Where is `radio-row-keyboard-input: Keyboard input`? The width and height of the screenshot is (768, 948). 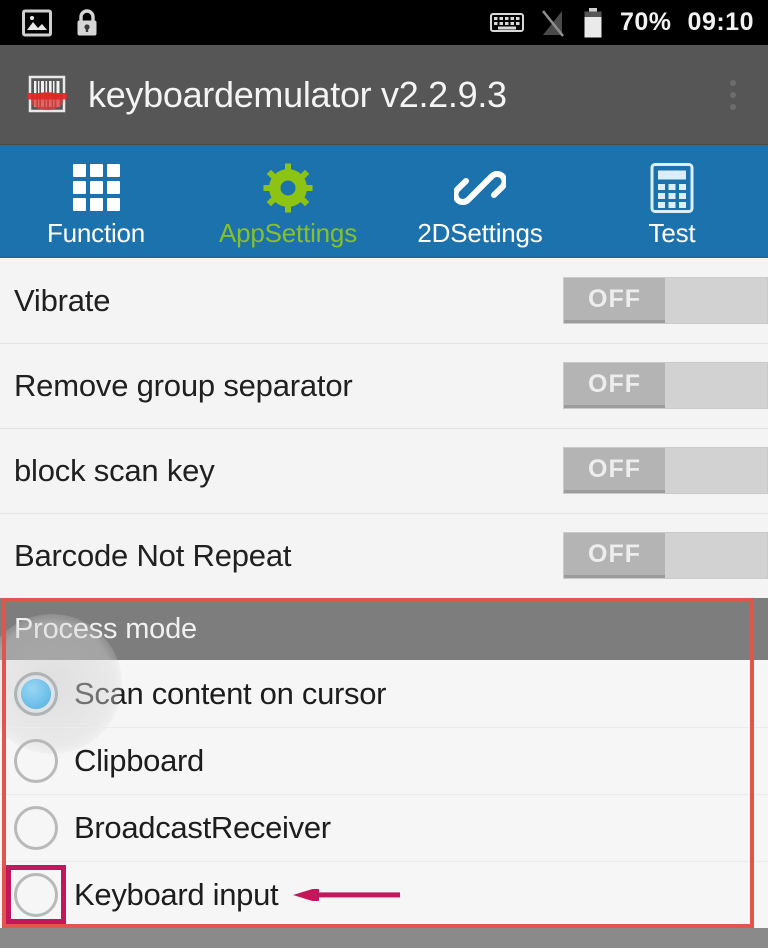 radio-row-keyboard-input: Keyboard input is located at coordinates (384, 894).